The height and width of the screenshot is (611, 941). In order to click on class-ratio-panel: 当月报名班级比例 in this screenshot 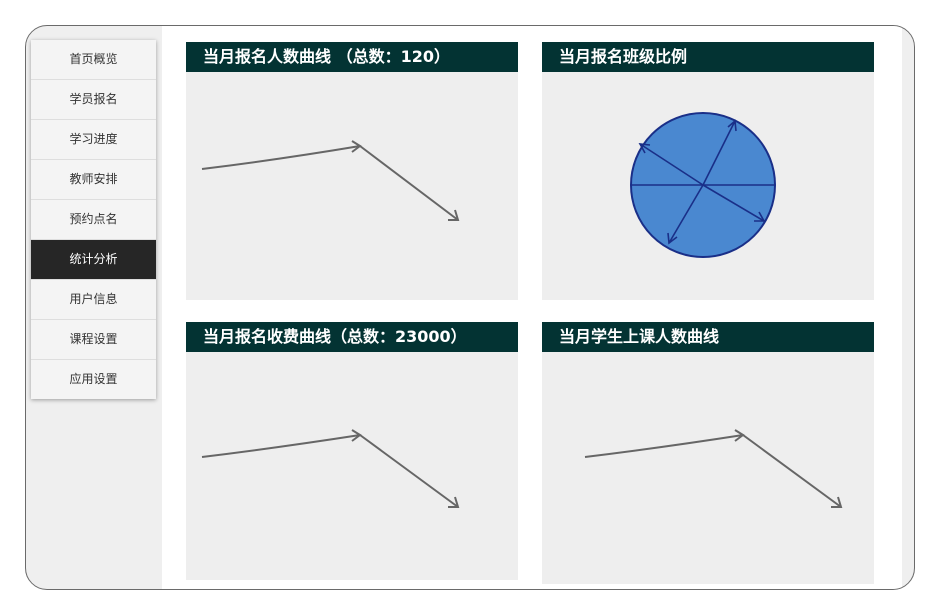, I will do `click(708, 171)`.